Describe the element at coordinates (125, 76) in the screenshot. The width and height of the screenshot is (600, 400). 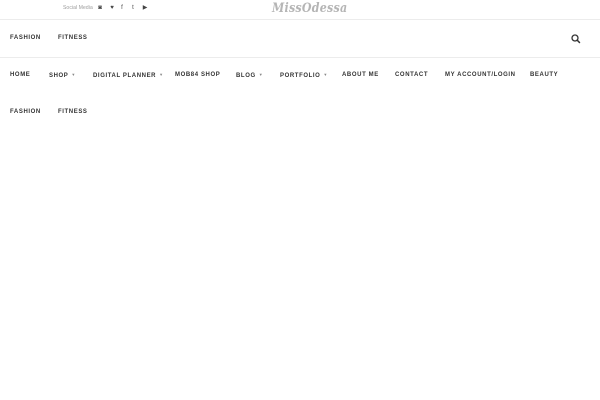
I see `nav-digital-planner-label: DIGITAL PLANNER` at that location.